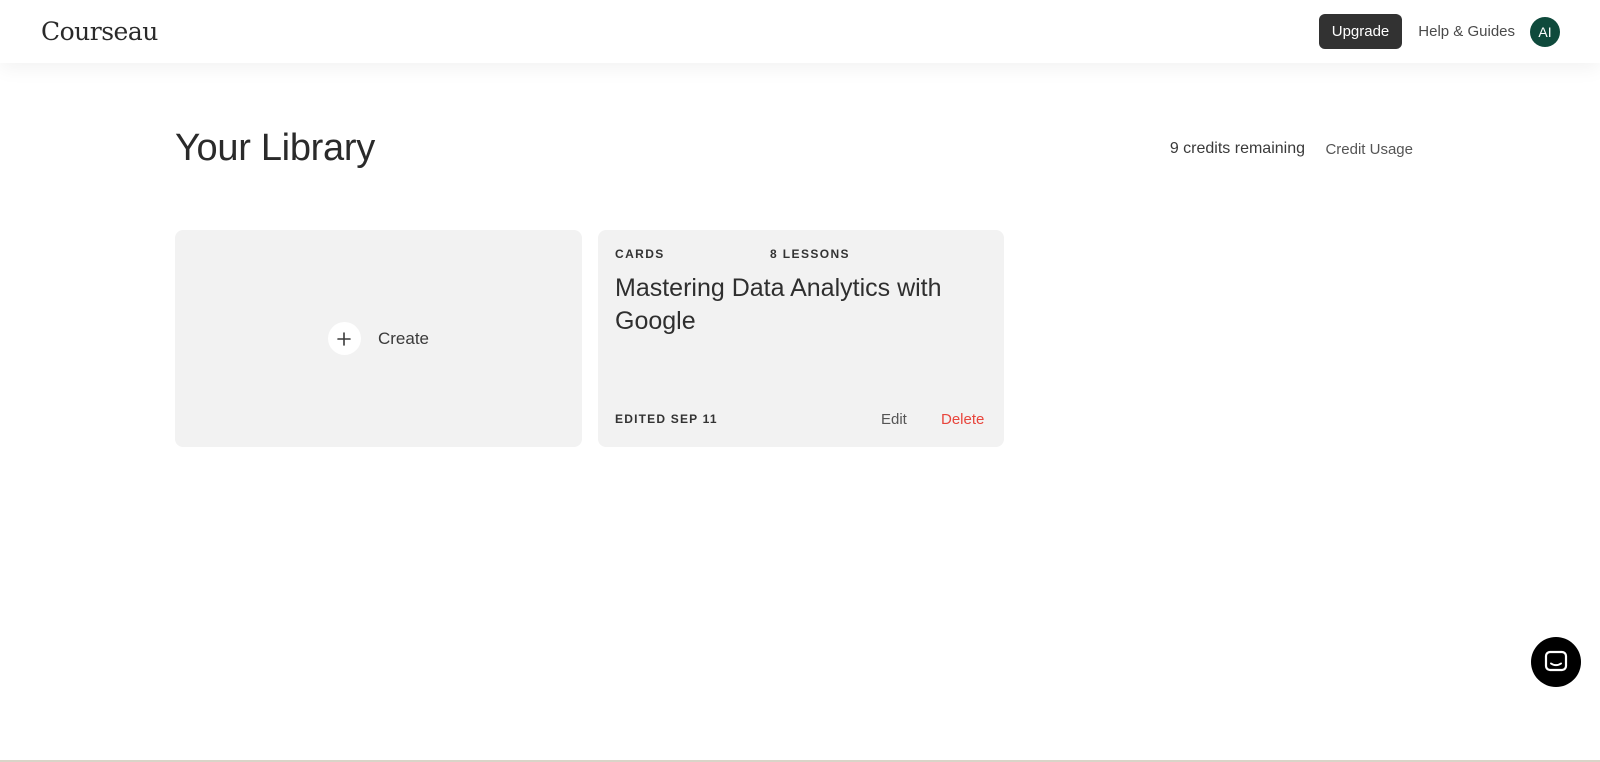 Image resolution: width=1600 pixels, height=762 pixels. What do you see at coordinates (1237, 148) in the screenshot?
I see `credits-remaining: 9 credits remaining` at bounding box center [1237, 148].